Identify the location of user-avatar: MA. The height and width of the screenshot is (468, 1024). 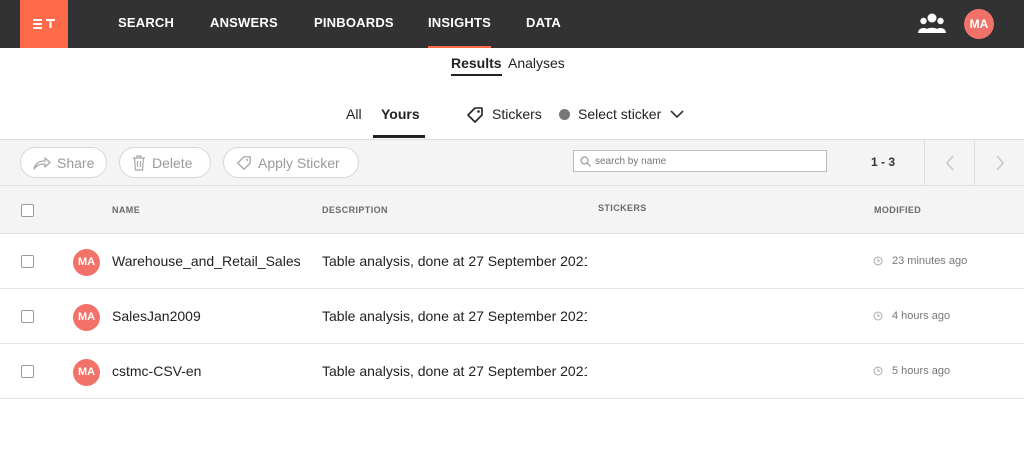
(979, 24).